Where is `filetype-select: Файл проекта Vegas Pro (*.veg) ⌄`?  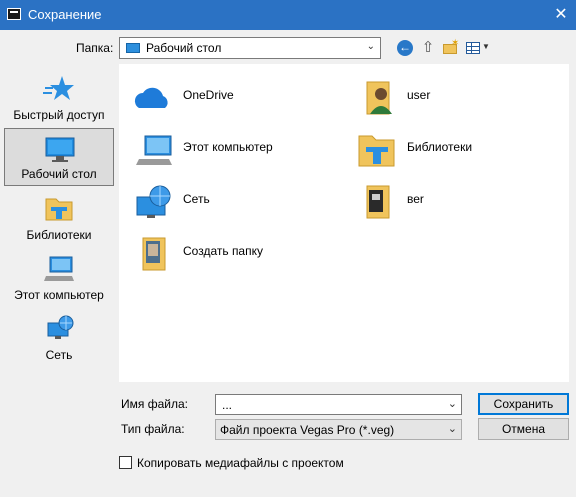
filetype-select: Файл проекта Vegas Pro (*.veg) ⌄ is located at coordinates (338, 429).